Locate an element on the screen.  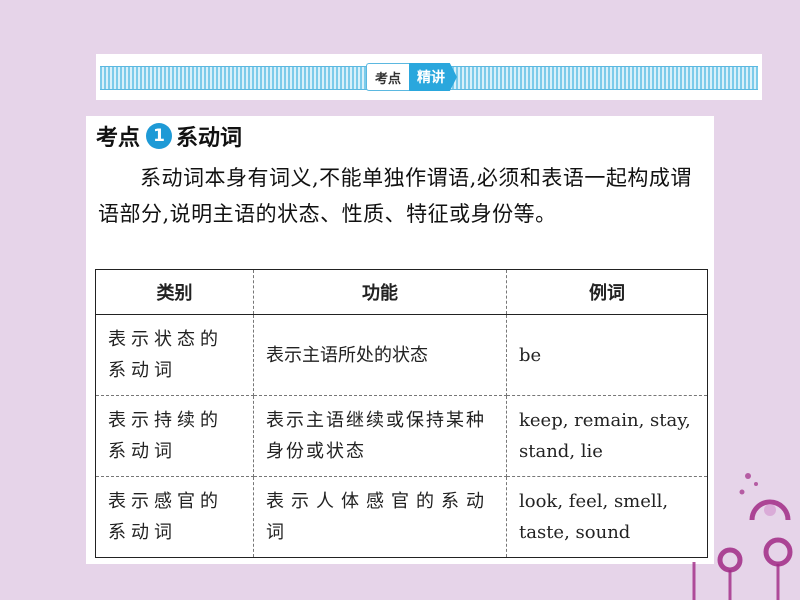
cell-category: 表示状态的系动词 is located at coordinates (174, 355).